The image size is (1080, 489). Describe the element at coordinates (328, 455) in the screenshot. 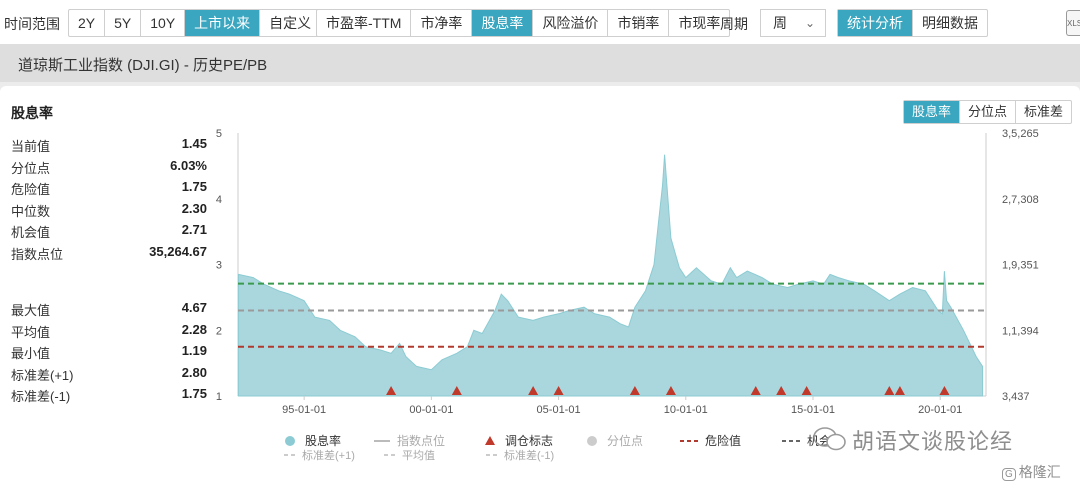

I see `legend-label-secondary: 标准差(+1)` at that location.